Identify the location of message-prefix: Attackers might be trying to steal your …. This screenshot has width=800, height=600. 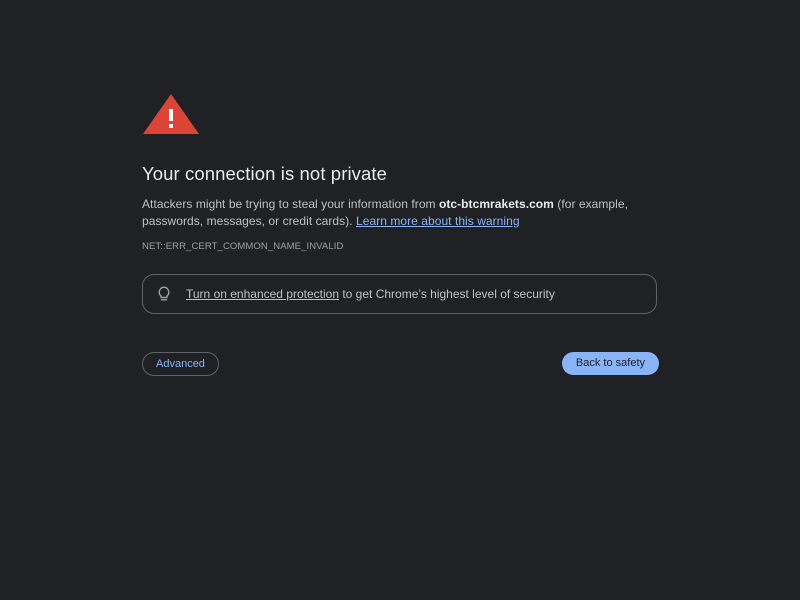
(290, 204).